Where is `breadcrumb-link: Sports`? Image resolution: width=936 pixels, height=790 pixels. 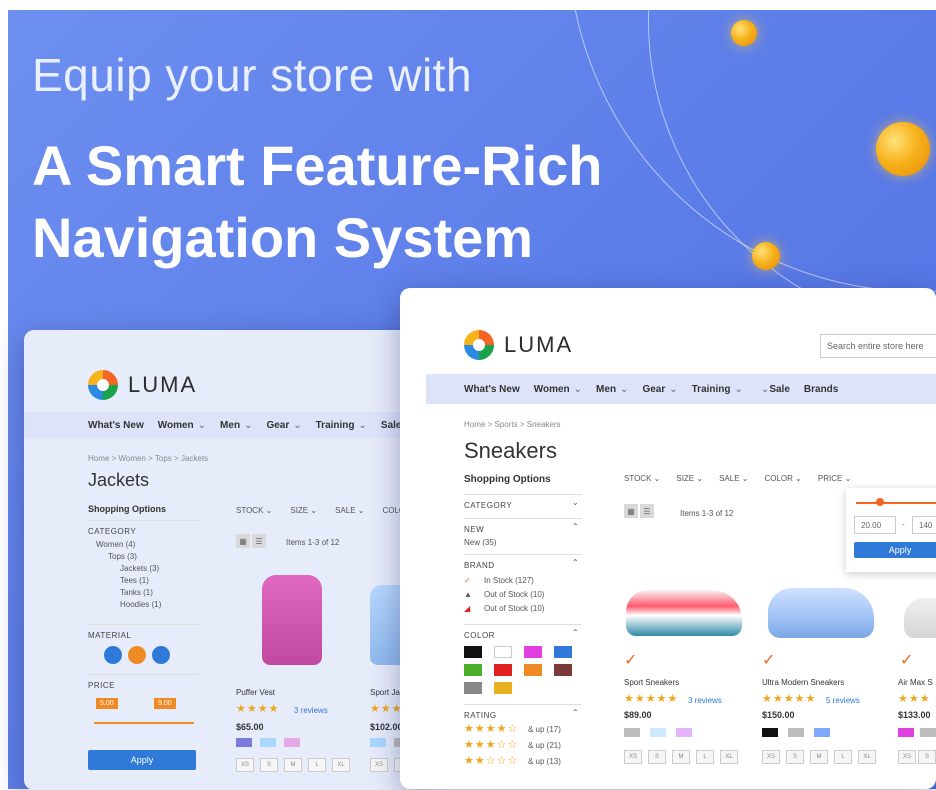 breadcrumb-link: Sports is located at coordinates (505, 424).